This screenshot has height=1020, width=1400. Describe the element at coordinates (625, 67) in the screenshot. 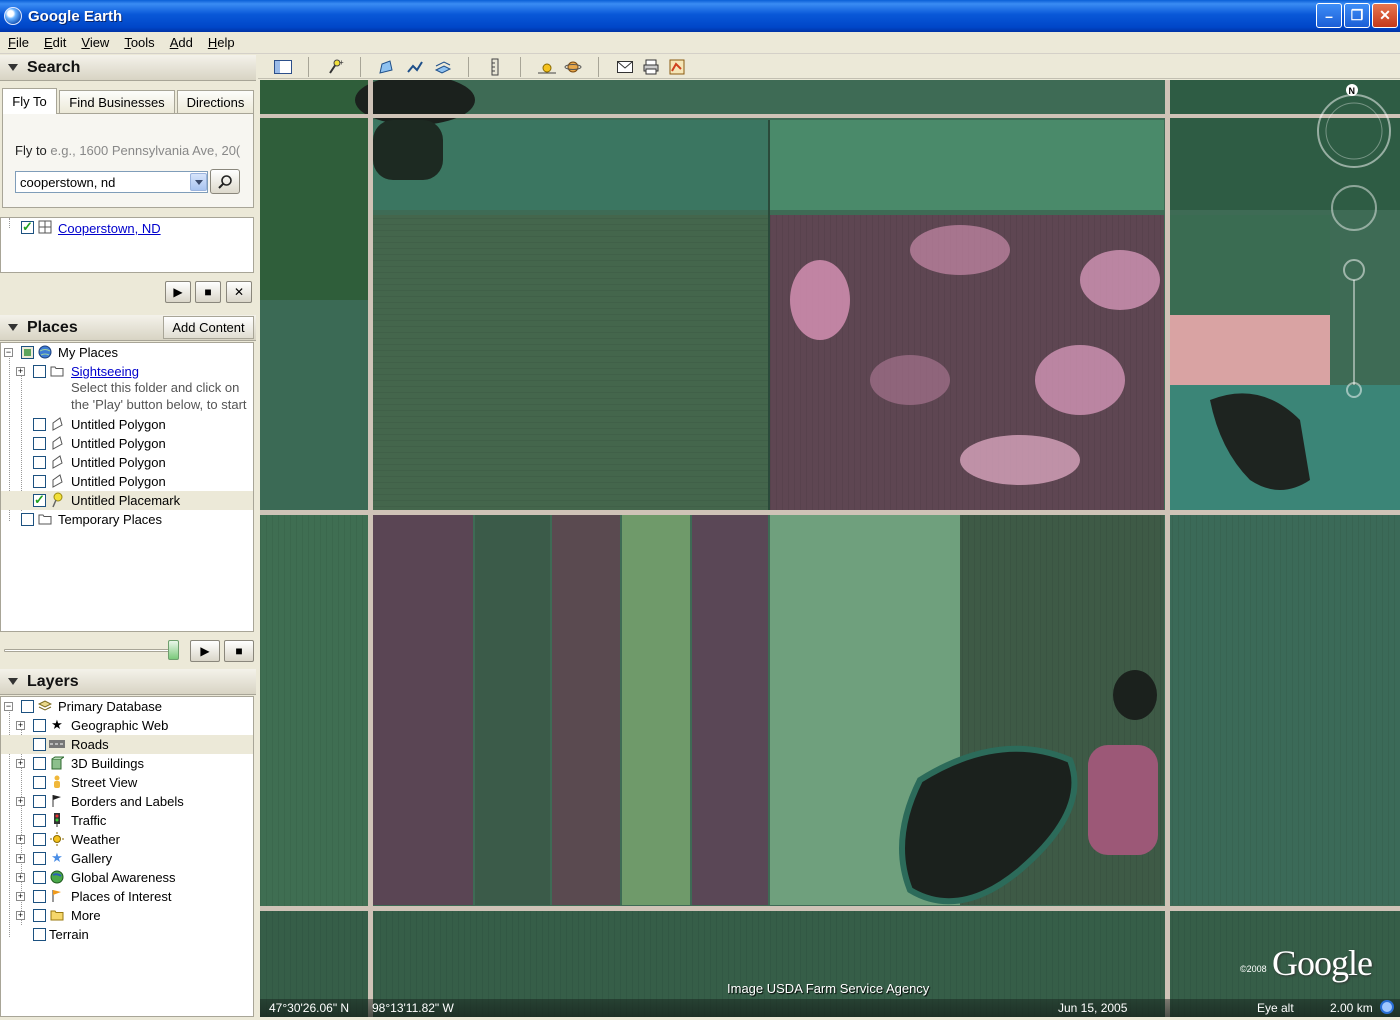

I see `email-icon` at that location.